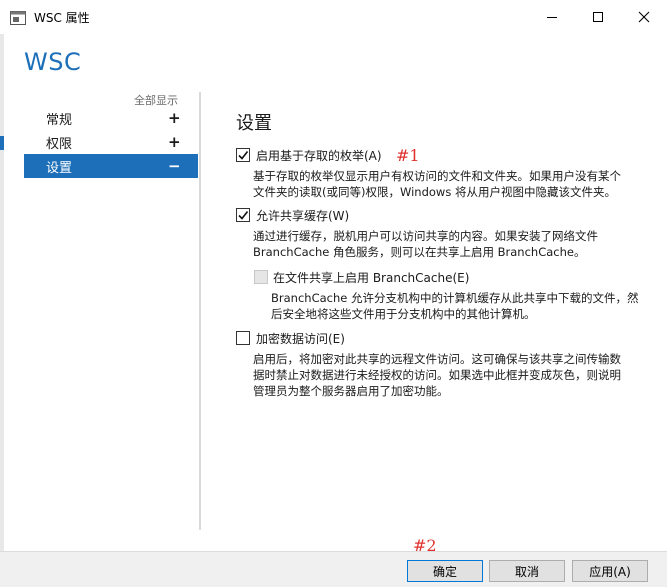 The image size is (667, 587). Describe the element at coordinates (59, 168) in the screenshot. I see `nav-item-label: 设置` at that location.